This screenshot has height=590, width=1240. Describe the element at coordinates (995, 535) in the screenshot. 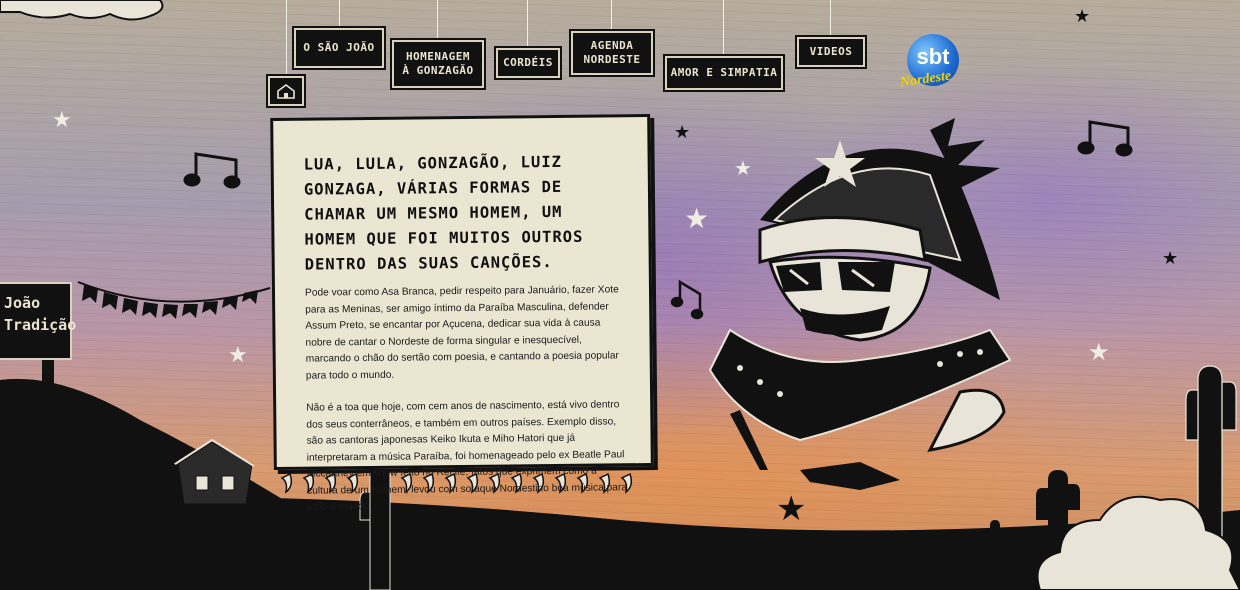

I see `cactus-tiny` at that location.